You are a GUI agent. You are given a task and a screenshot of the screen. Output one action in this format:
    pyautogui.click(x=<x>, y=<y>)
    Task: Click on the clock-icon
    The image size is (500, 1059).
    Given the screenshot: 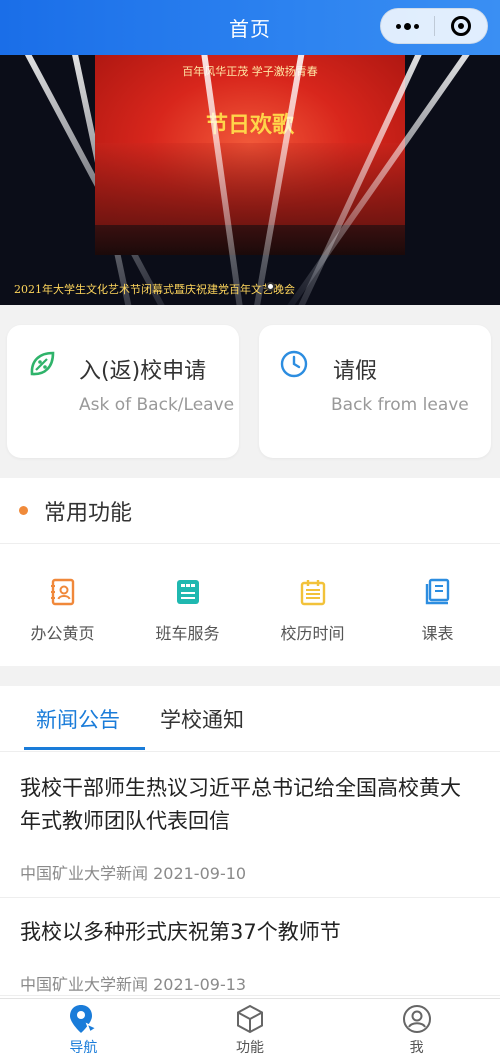 What is the action you would take?
    pyautogui.click(x=294, y=364)
    